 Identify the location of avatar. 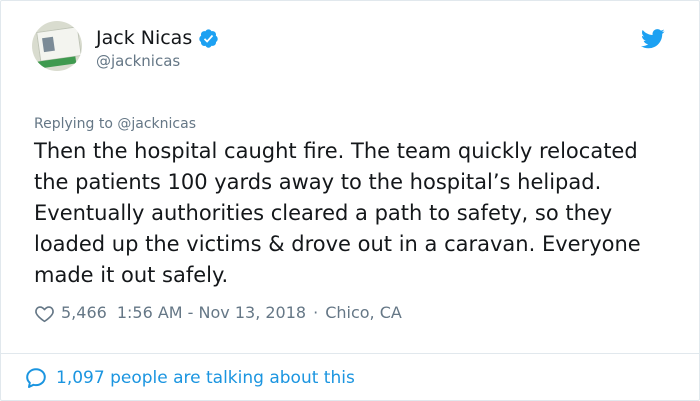
(57, 46).